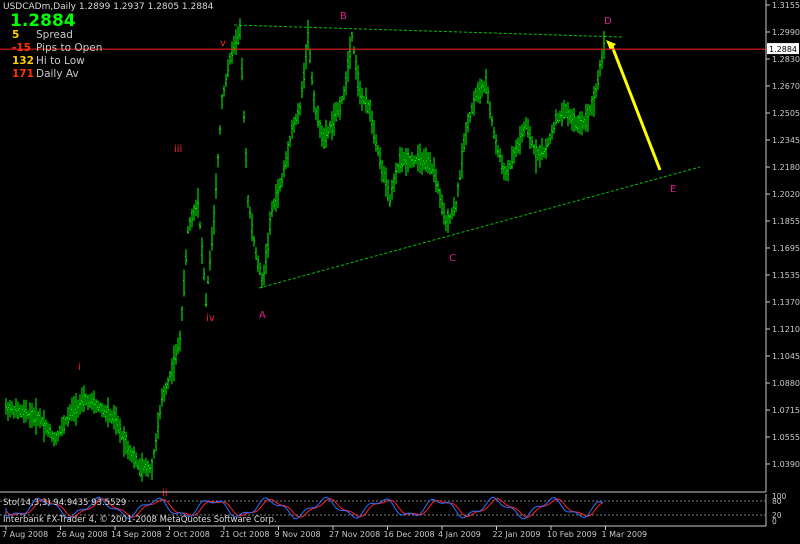 This screenshot has height=544, width=800. I want to click on price-tick-label: 1.2670, so click(786, 86).